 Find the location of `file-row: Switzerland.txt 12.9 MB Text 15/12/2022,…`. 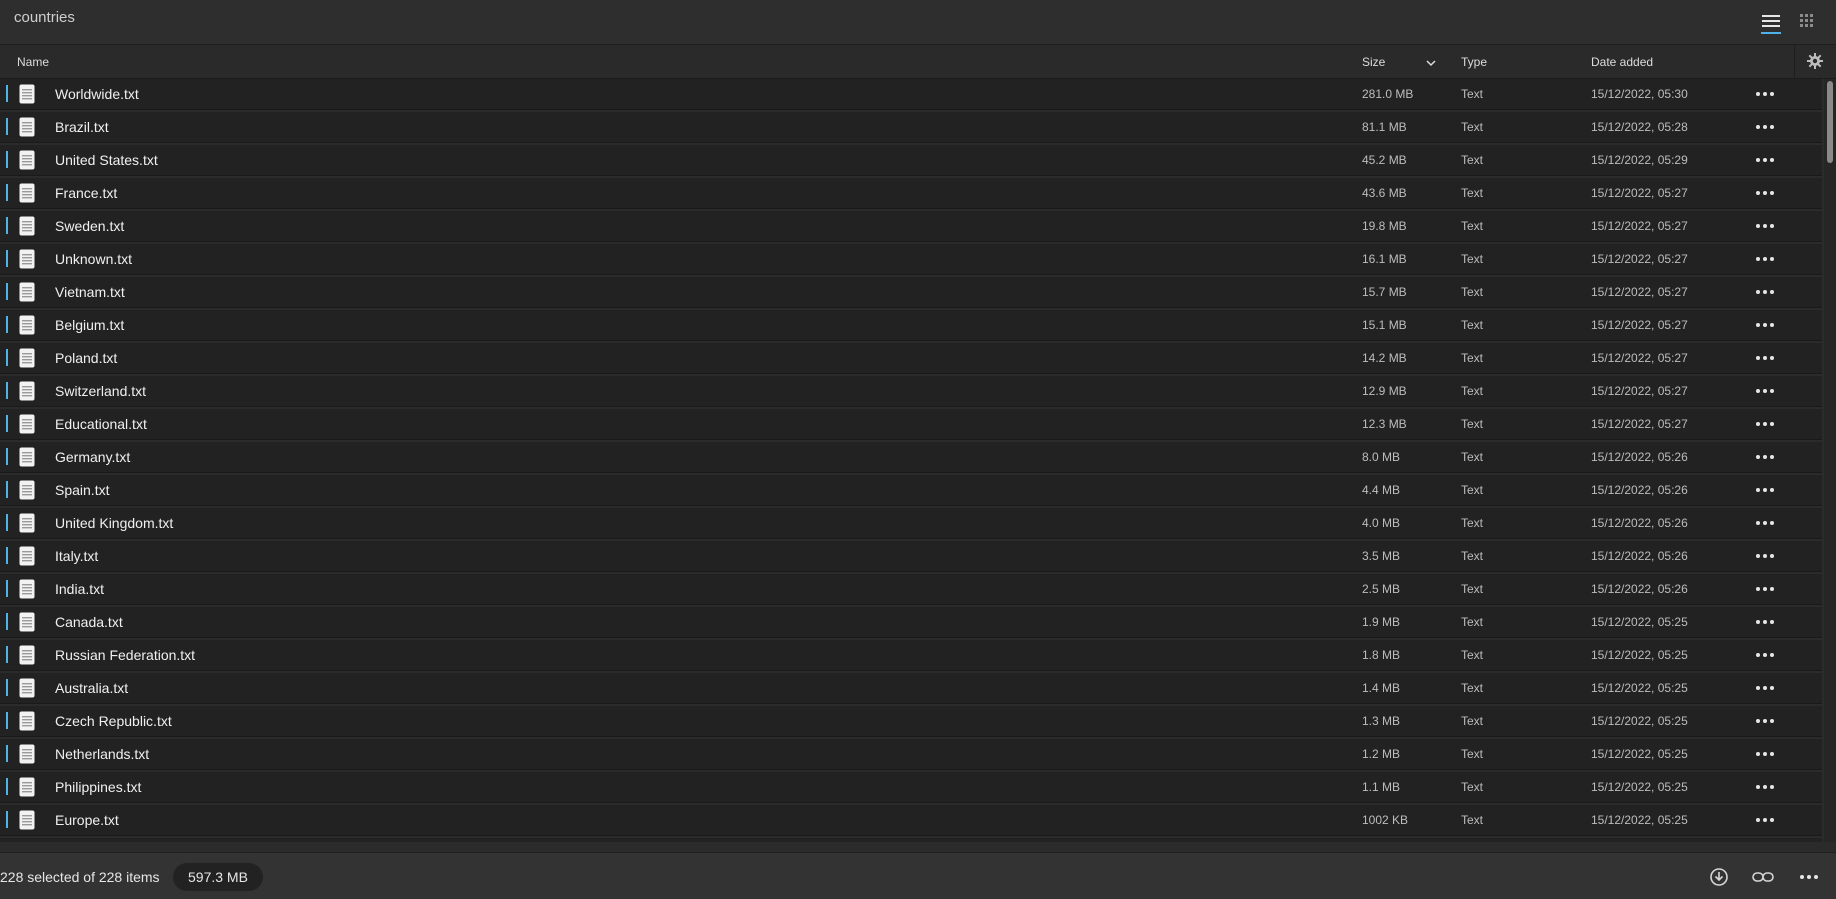

file-row: Switzerland.txt 12.9 MB Text 15/12/2022,… is located at coordinates (911, 391).